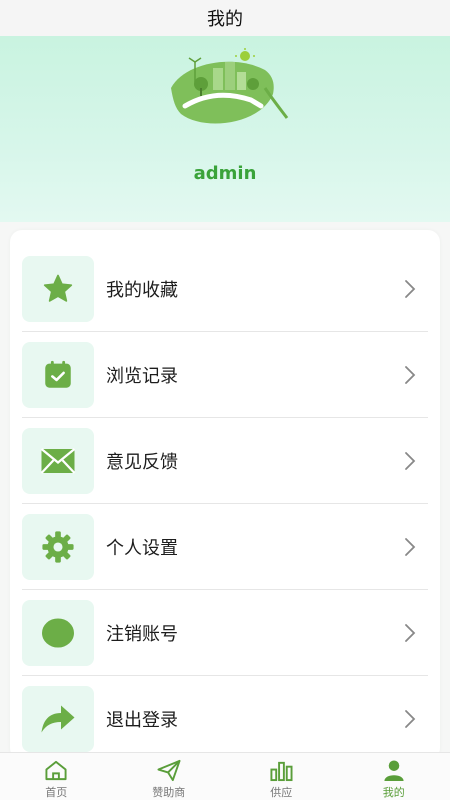 This screenshot has height=800, width=450. I want to click on calendar-check-icon, so click(58, 374).